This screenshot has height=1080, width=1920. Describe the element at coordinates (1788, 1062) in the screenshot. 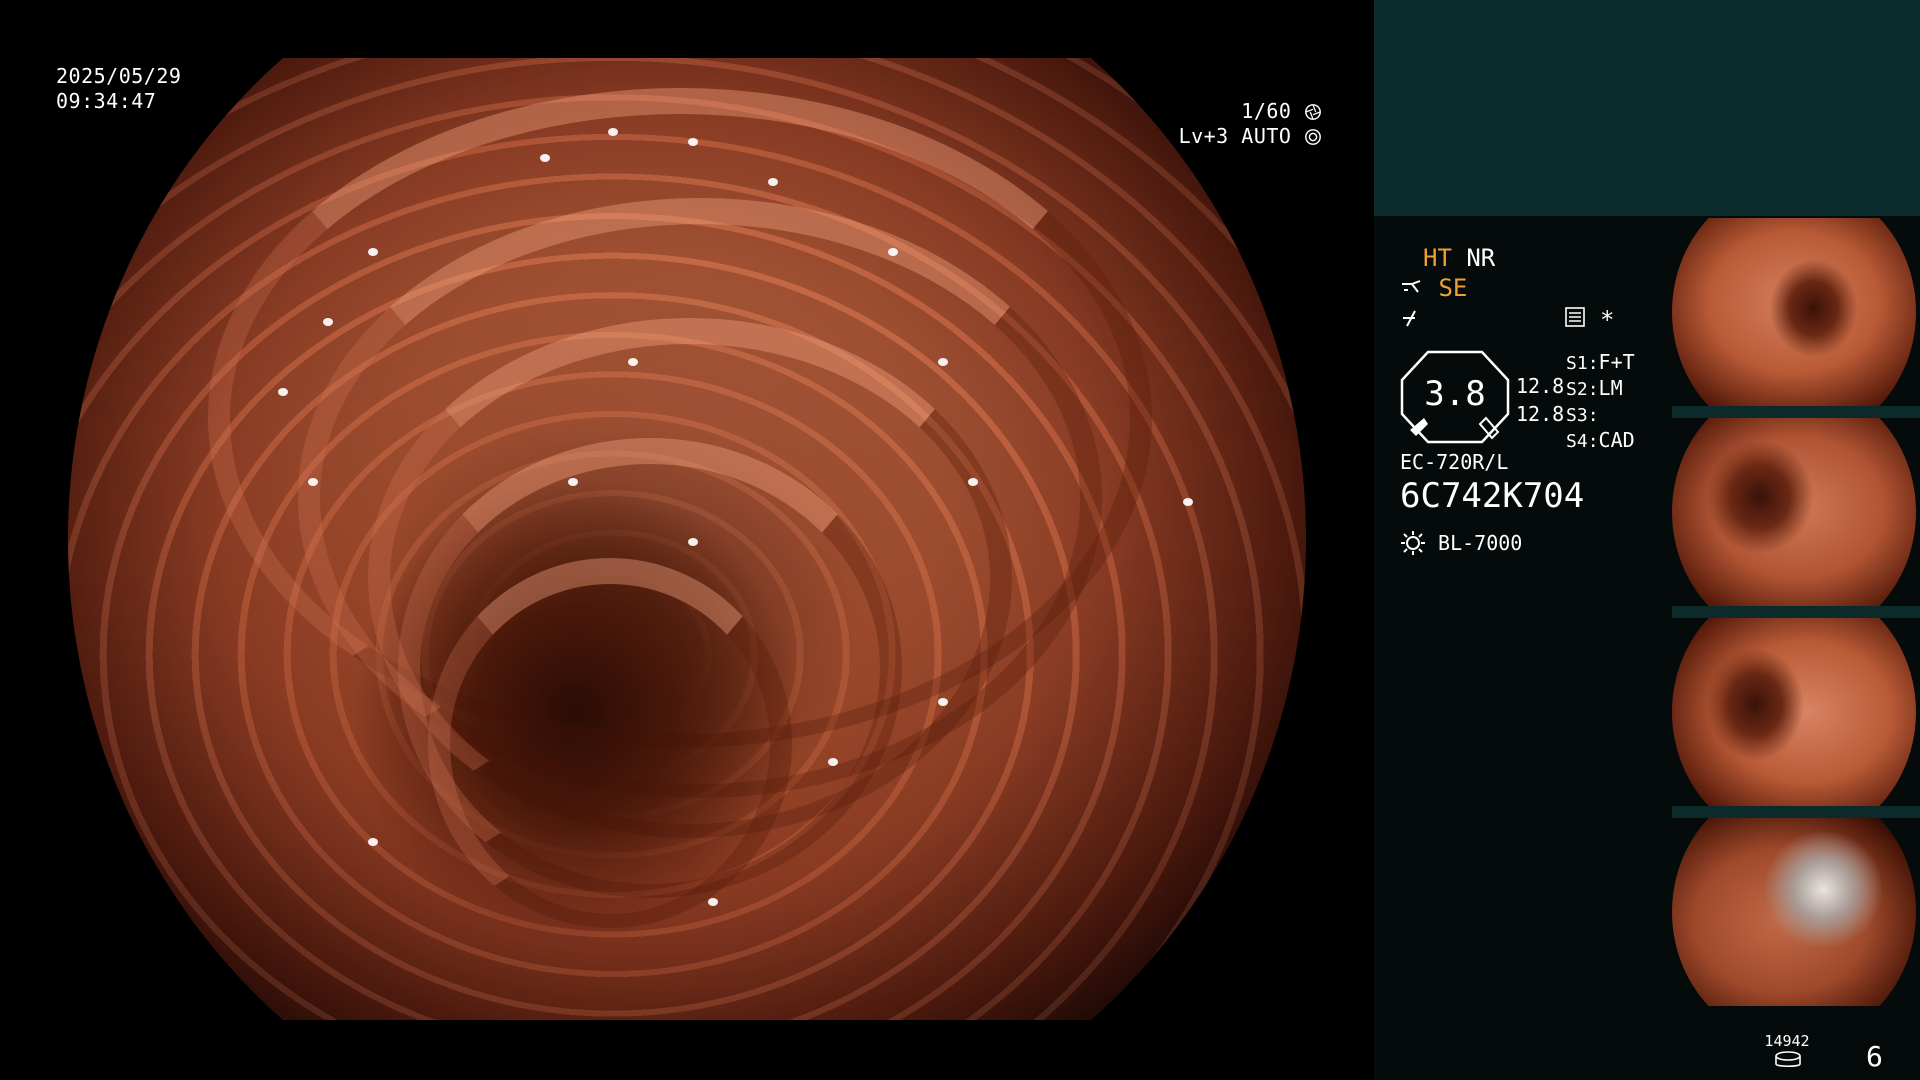

I see `storage-disk-icon` at that location.